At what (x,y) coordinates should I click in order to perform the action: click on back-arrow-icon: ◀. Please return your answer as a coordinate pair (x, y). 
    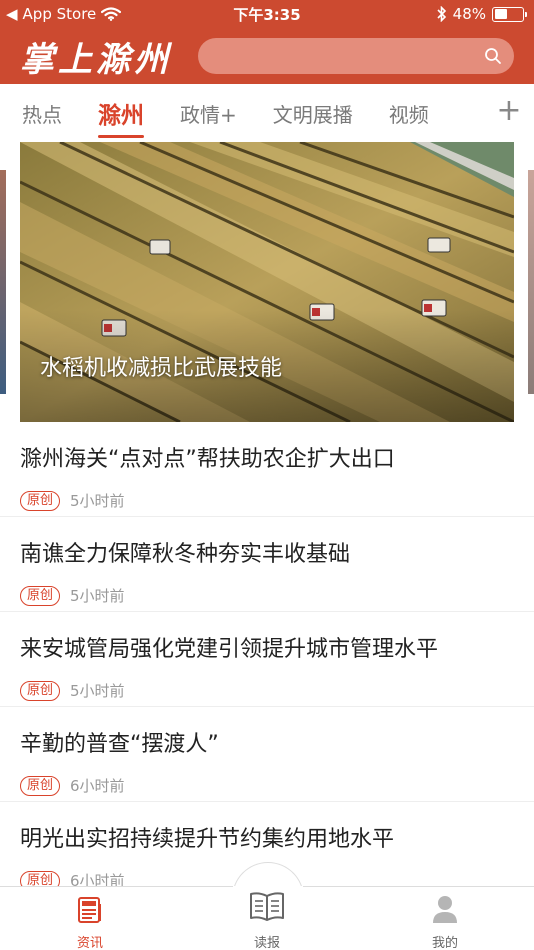
    Looking at the image, I should click on (12, 14).